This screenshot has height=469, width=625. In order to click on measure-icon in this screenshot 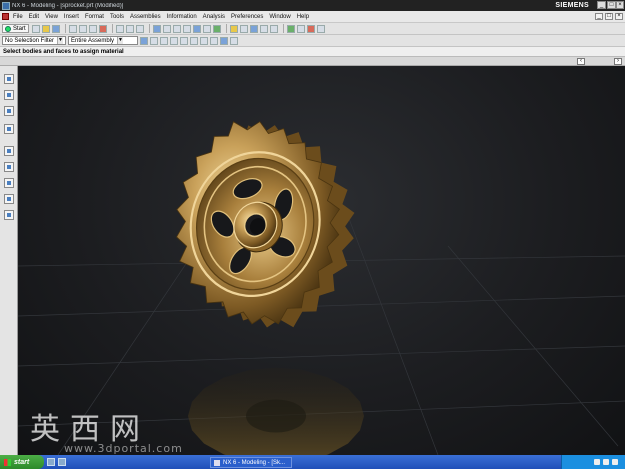, I will do `click(300, 28)`.